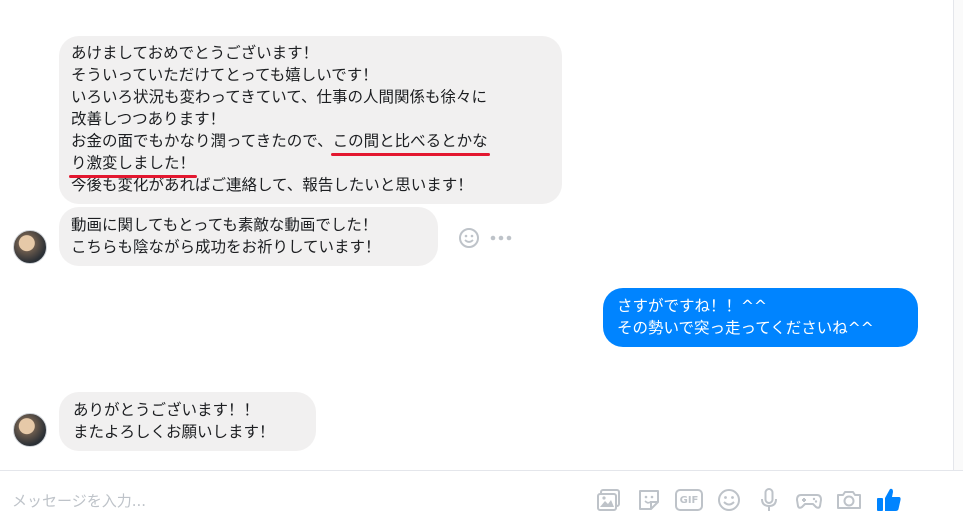 The height and width of the screenshot is (529, 963). What do you see at coordinates (958, 235) in the screenshot?
I see `scrollbar-track` at bounding box center [958, 235].